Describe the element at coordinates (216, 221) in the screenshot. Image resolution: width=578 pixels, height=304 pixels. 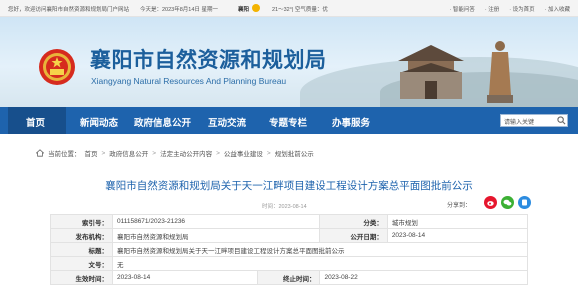
I see `index-value: 011158671/2023-21236` at that location.